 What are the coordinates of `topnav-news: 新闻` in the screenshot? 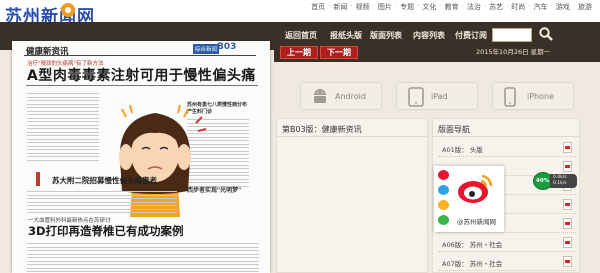 It's located at (340, 7).